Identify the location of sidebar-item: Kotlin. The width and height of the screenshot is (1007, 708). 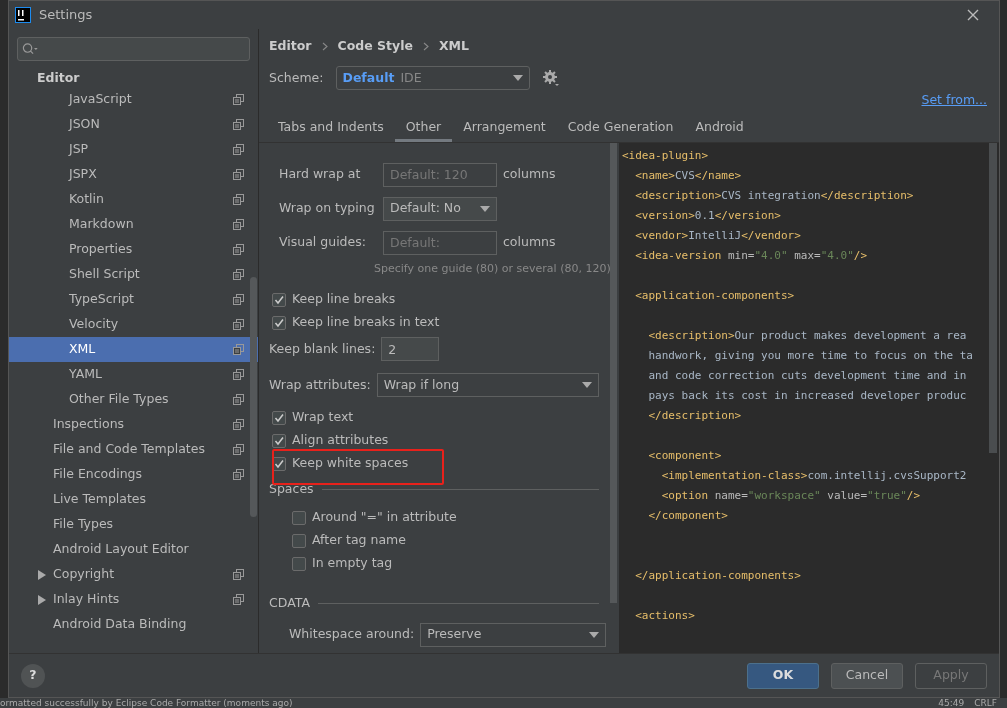
(133, 199).